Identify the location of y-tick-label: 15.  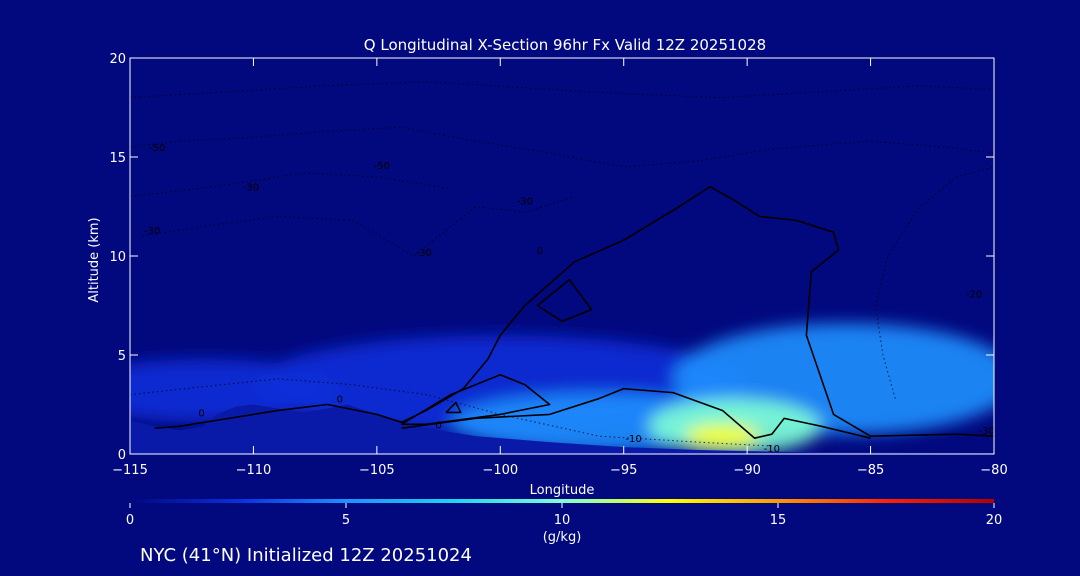
(117, 158).